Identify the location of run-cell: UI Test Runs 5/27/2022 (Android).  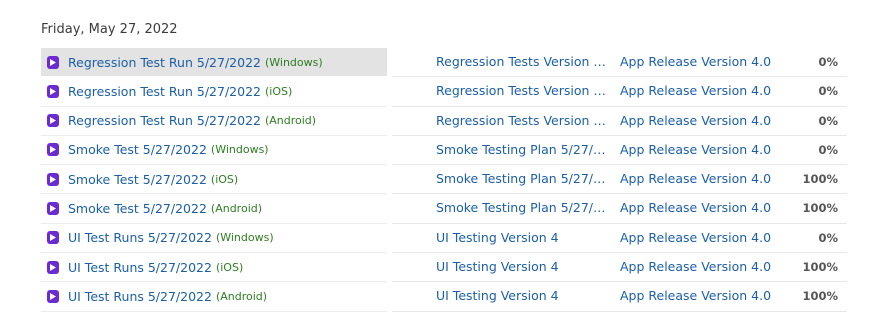
(214, 296).